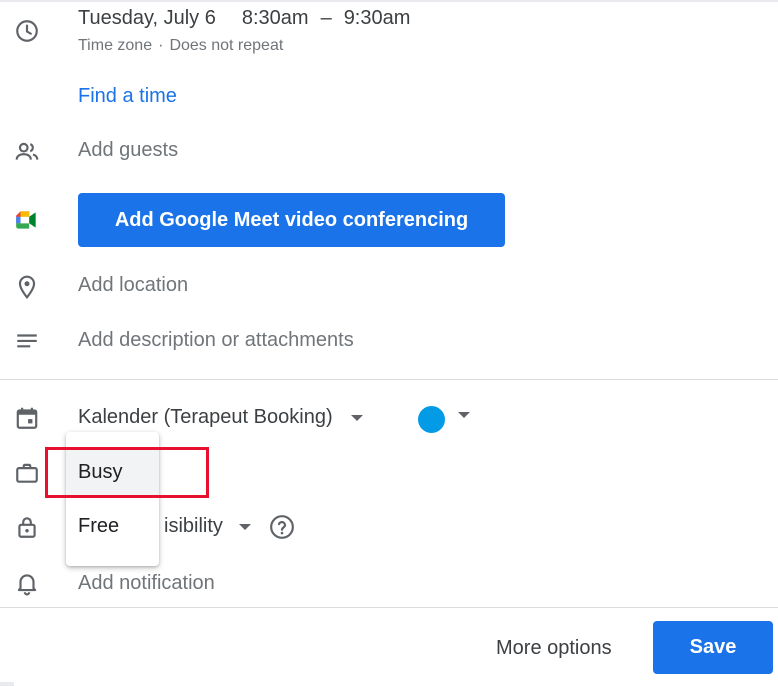 The height and width of the screenshot is (686, 778). Describe the element at coordinates (326, 18) in the screenshot. I see `time-dash: –` at that location.